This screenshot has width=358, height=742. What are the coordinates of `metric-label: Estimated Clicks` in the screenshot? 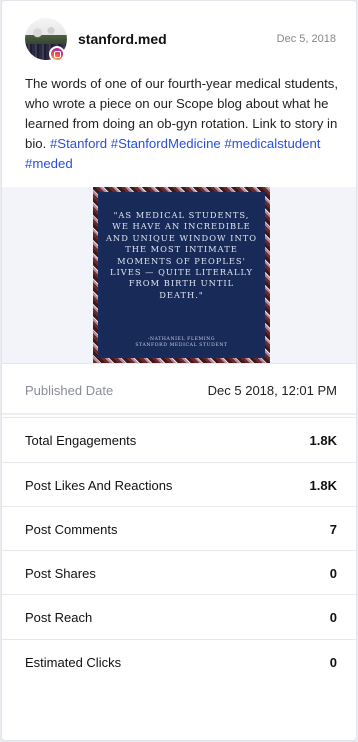 It's located at (73, 662).